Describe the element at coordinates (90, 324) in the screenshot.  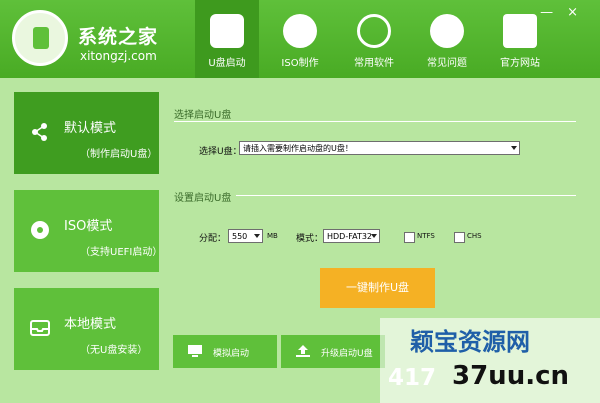
I see `mode-title: 本地模式` at that location.